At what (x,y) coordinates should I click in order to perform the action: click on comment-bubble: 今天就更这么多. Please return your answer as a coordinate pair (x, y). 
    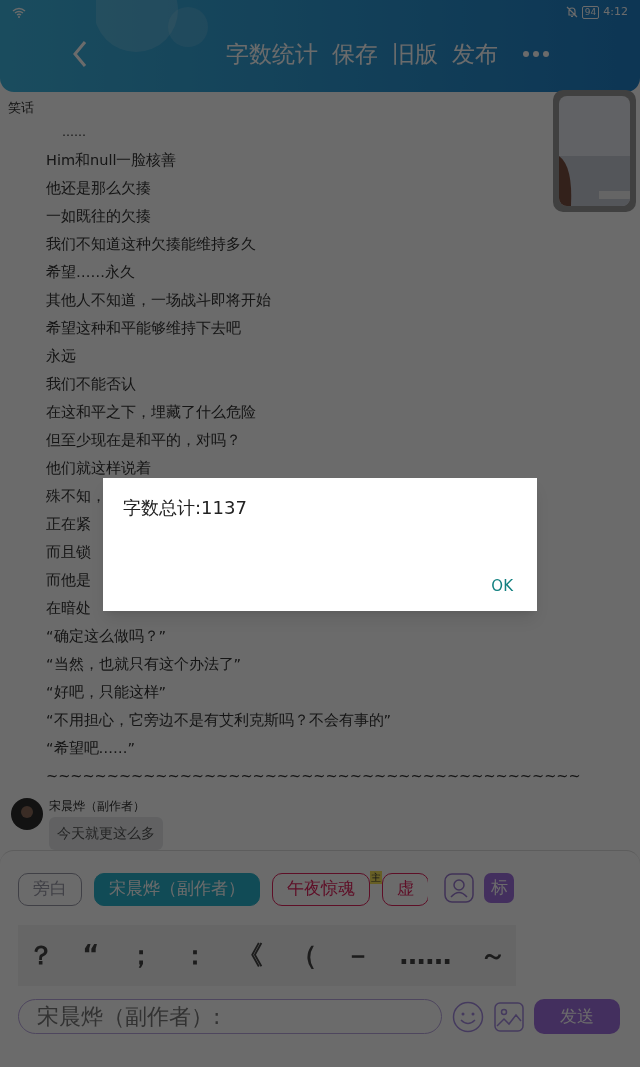
    Looking at the image, I should click on (106, 833).